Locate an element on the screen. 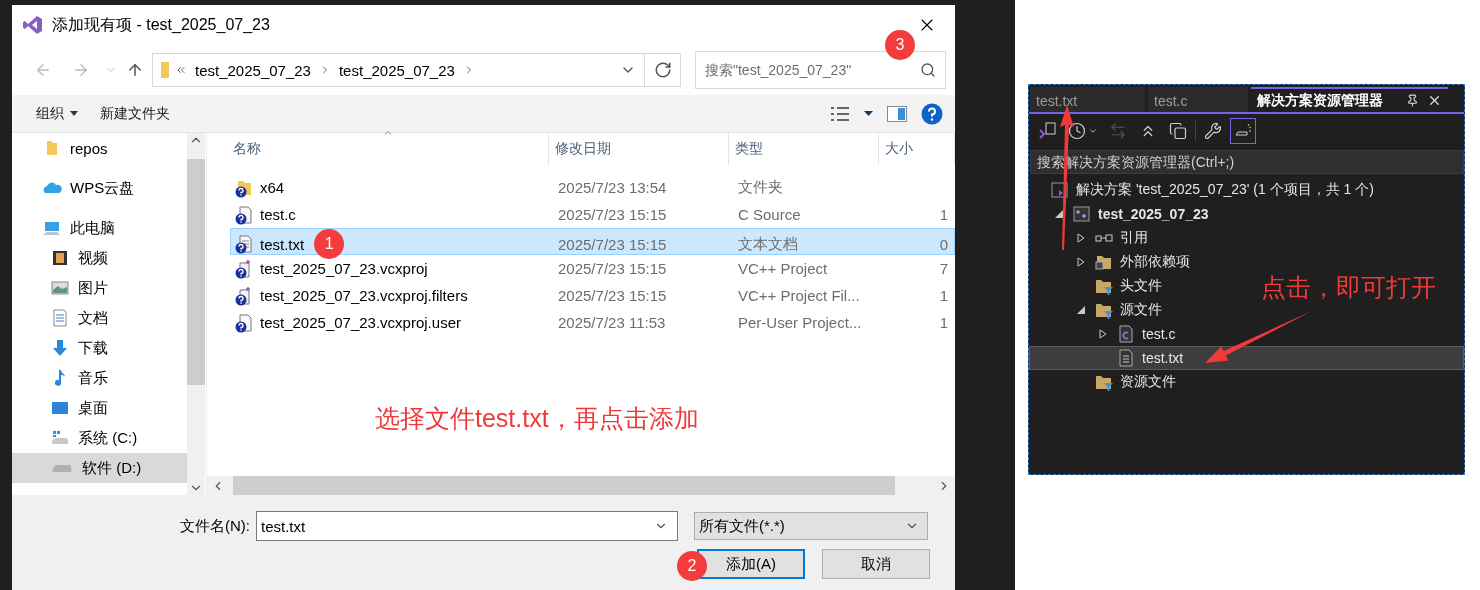  tab: test.txt is located at coordinates (1087, 99).